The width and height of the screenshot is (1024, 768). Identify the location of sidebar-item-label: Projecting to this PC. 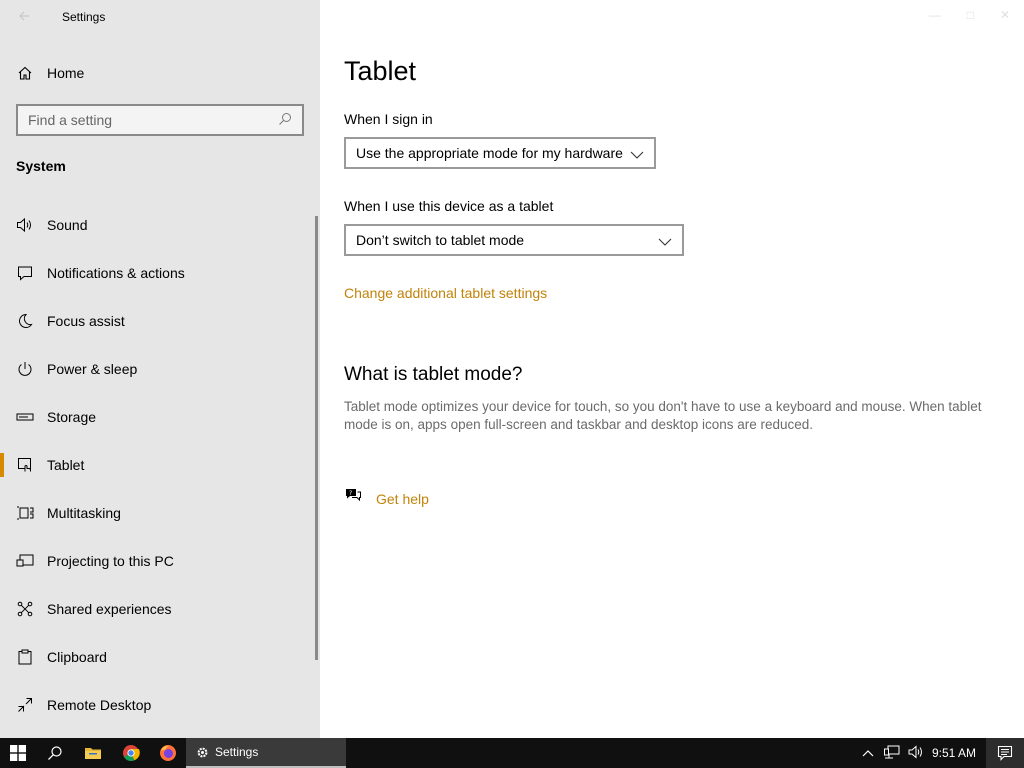
(110, 561).